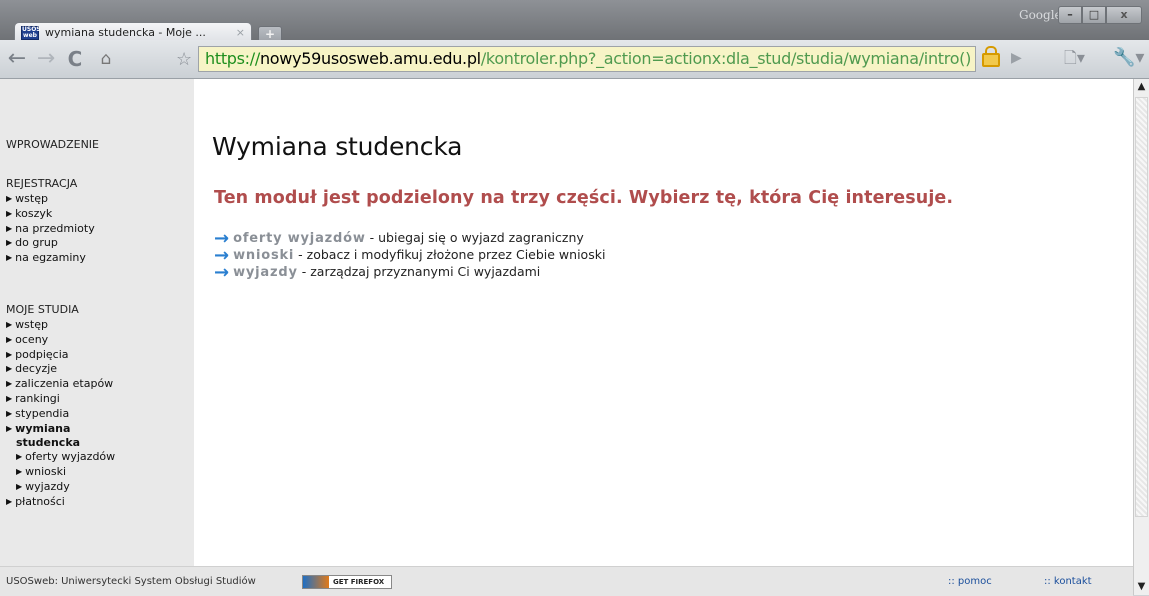 The image size is (1149, 596). I want to click on get-firefox-badge: GET FIREFOX, so click(347, 582).